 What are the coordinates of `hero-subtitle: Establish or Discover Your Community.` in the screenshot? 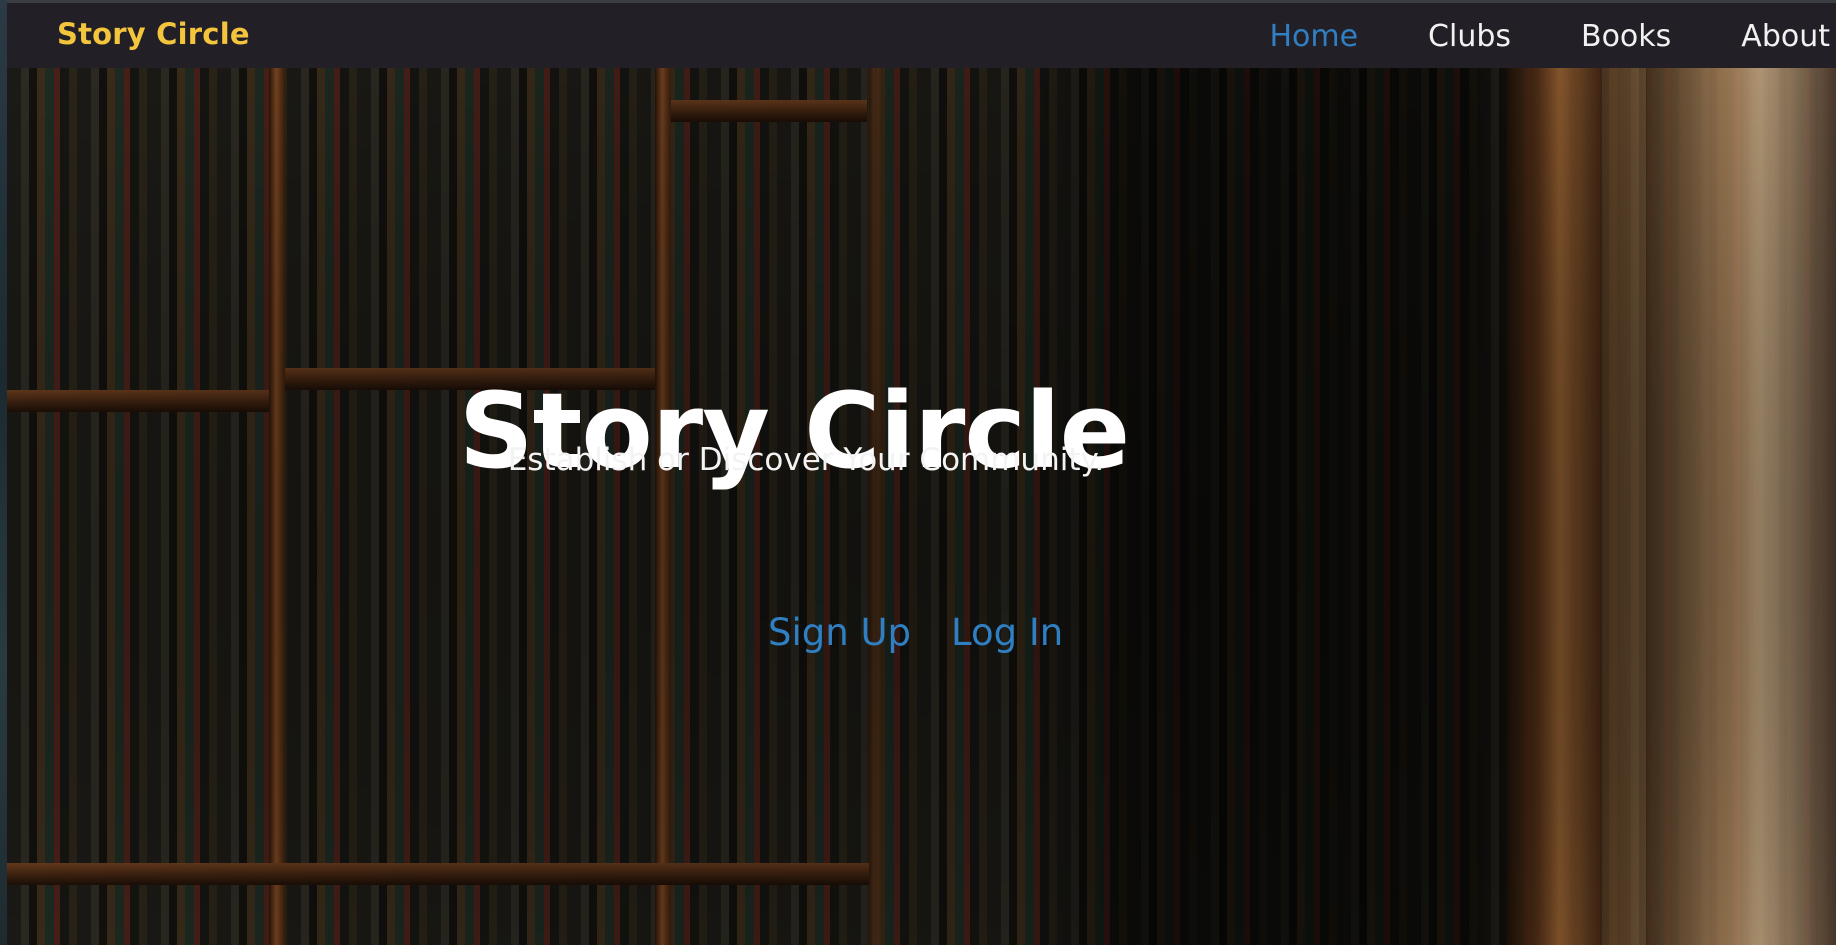 It's located at (806, 460).